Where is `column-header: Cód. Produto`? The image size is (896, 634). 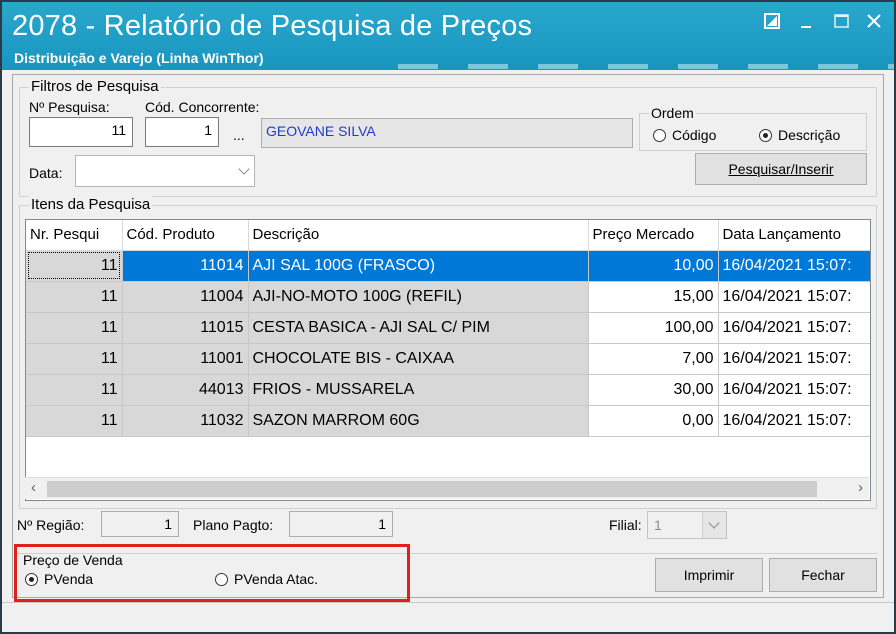 column-header: Cód. Produto is located at coordinates (185, 235).